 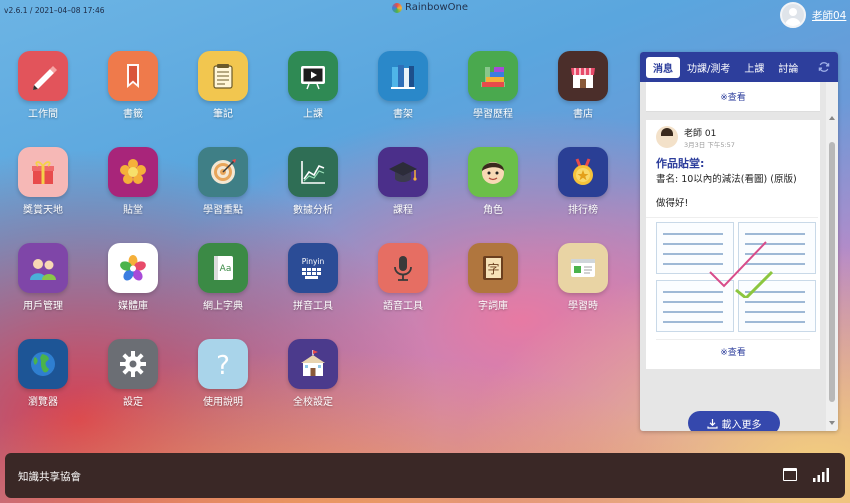 I want to click on app-tile: 學習時, so click(x=583, y=277).